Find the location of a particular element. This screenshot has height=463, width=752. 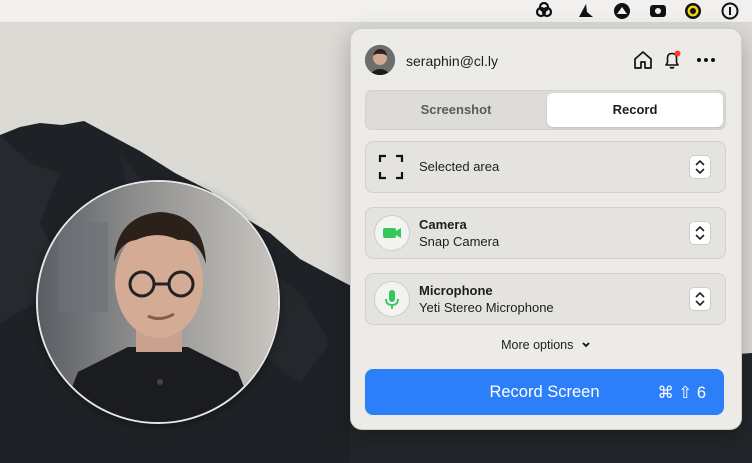

microphone-device: Yeti Stereo Microphone is located at coordinates (486, 307).